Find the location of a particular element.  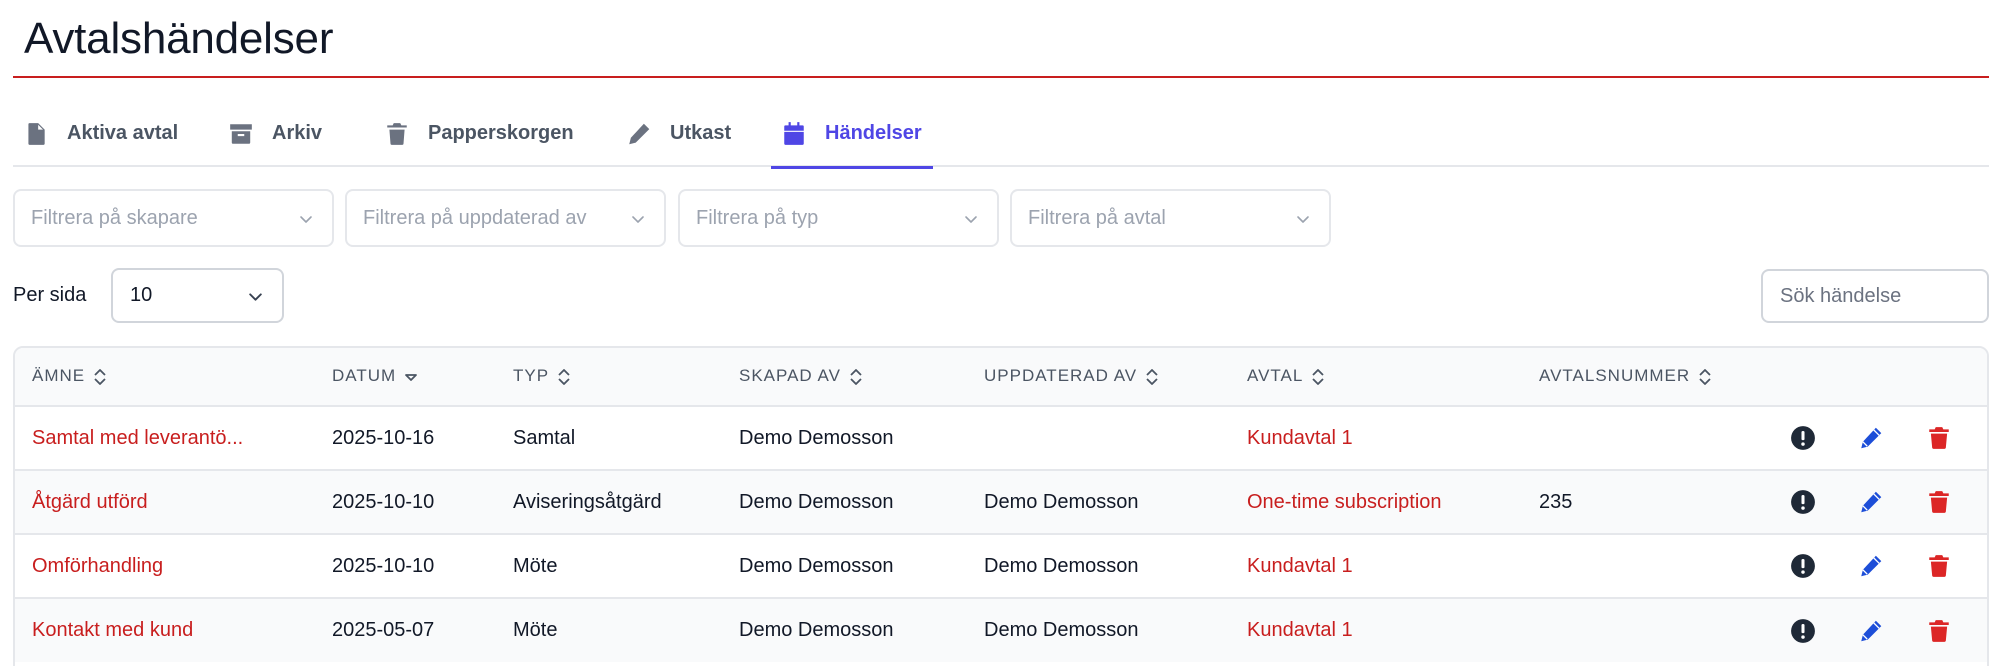

cell-updated-by is located at coordinates (1098, 438).